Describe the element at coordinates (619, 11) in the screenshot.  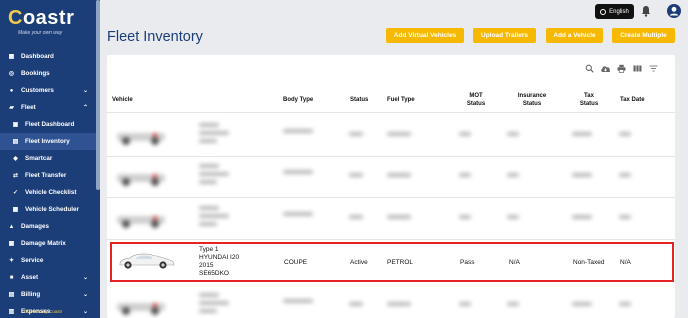
I see `language-label: English` at that location.